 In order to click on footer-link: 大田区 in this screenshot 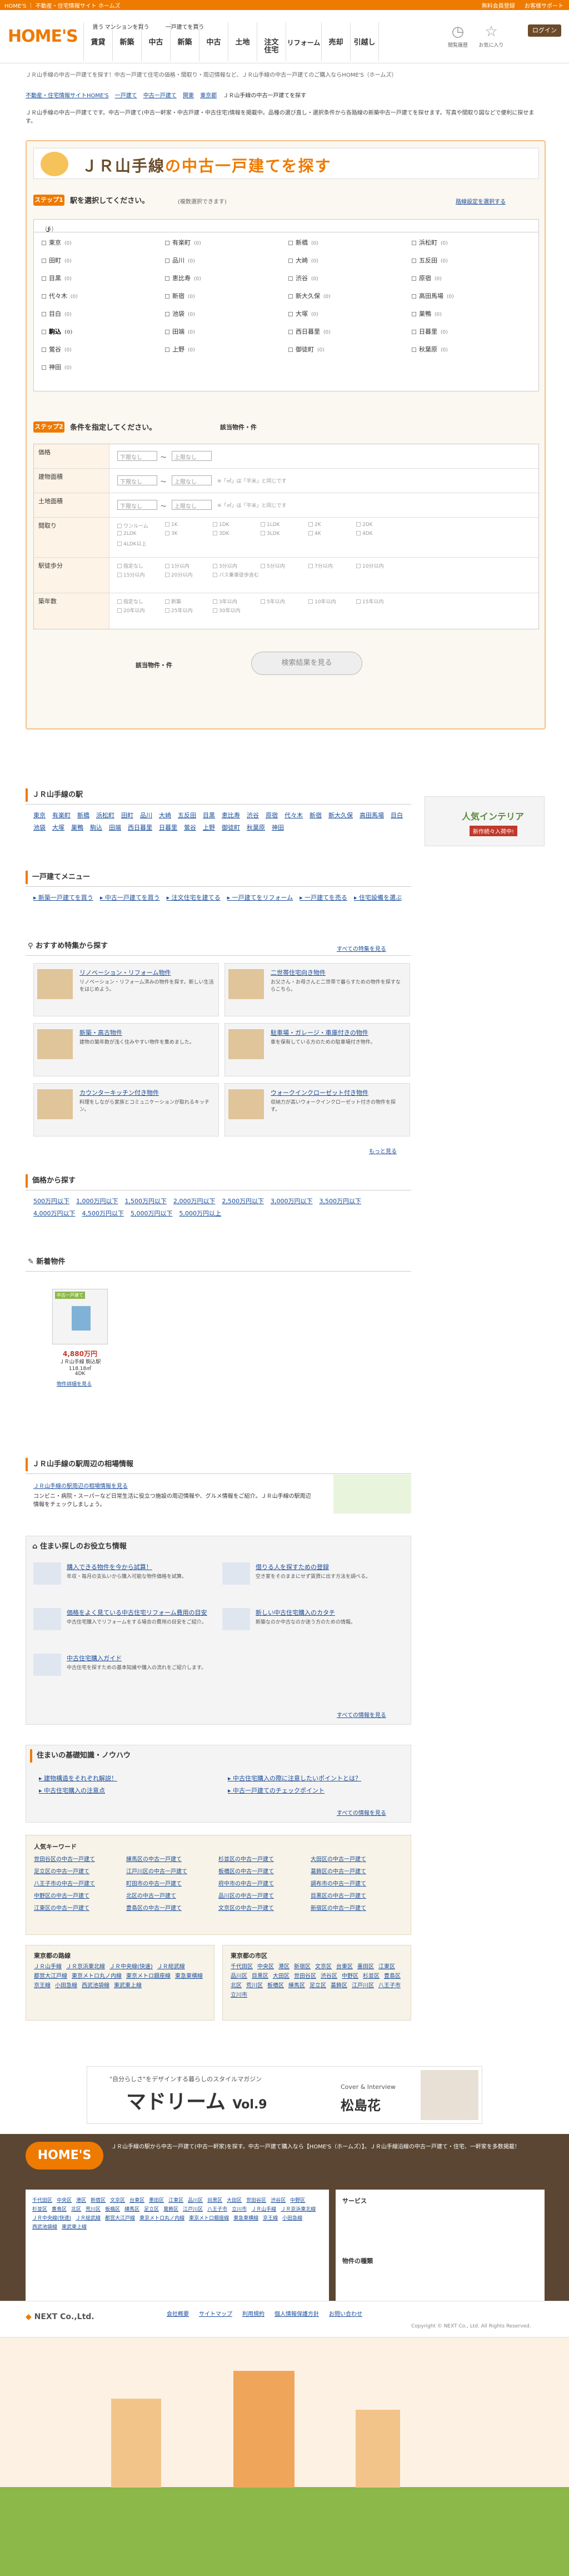, I will do `click(234, 2200)`.